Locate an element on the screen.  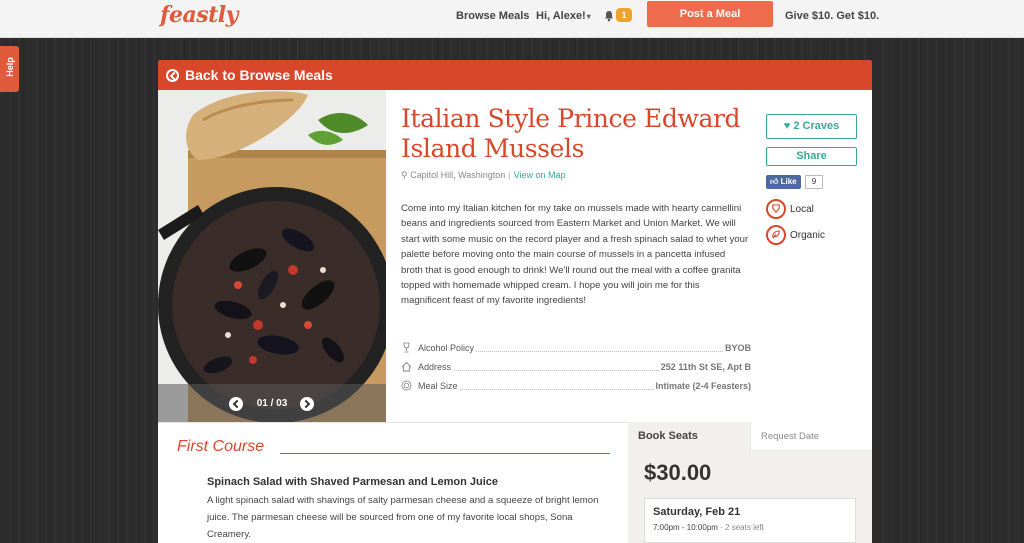
detail-label: Address is located at coordinates (436, 367).